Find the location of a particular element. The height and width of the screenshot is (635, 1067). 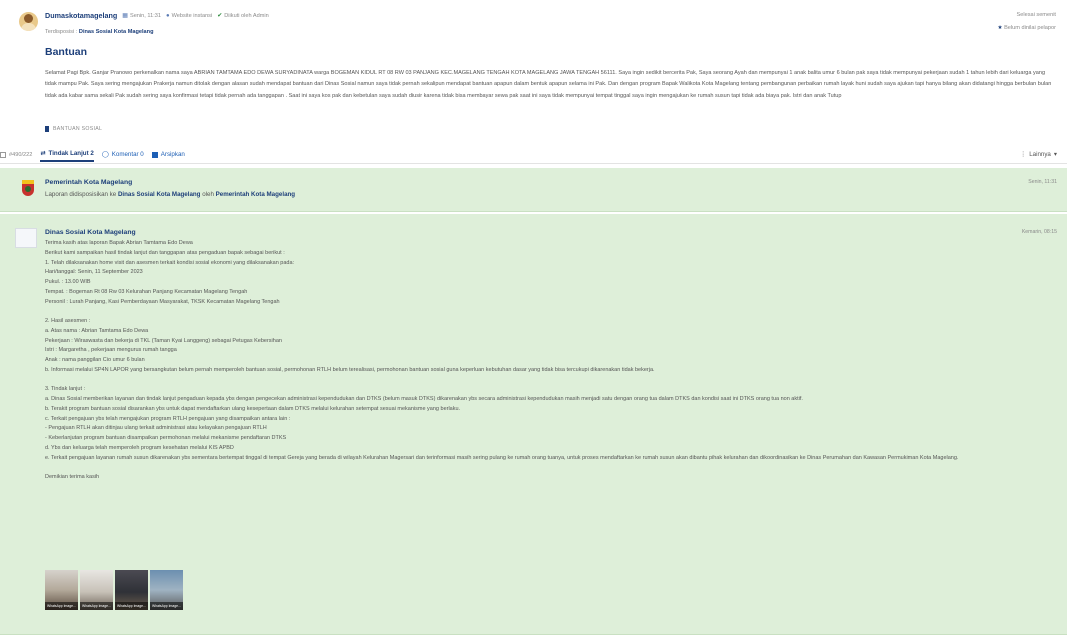

followup-time: Senin, 11:31 is located at coordinates (1042, 182).